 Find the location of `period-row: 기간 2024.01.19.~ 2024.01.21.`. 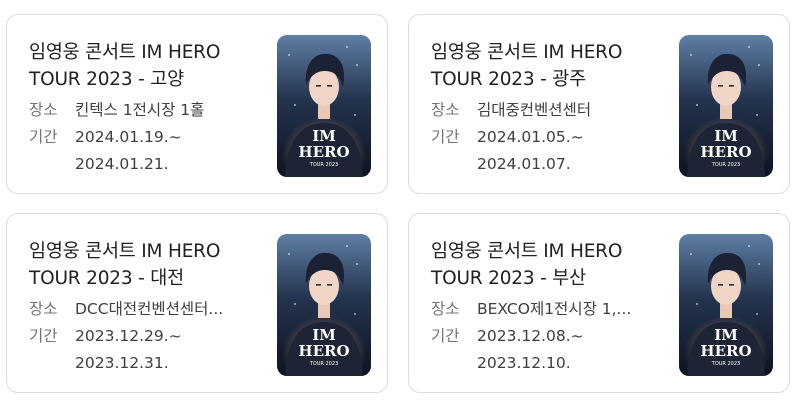

period-row: 기간 2024.01.19.~ 2024.01.21. is located at coordinates (154, 151).